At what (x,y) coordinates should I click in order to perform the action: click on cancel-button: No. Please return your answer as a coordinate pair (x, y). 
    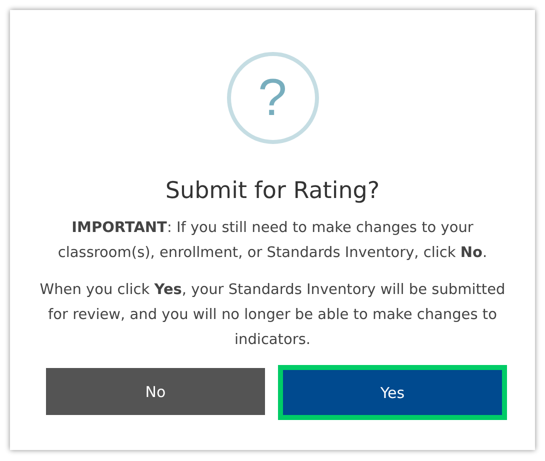
    Looking at the image, I should click on (155, 391).